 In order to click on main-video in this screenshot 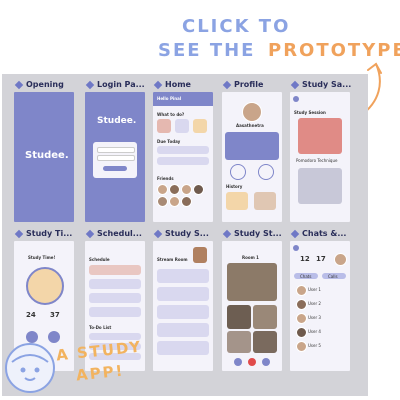, I will do `click(252, 282)`.